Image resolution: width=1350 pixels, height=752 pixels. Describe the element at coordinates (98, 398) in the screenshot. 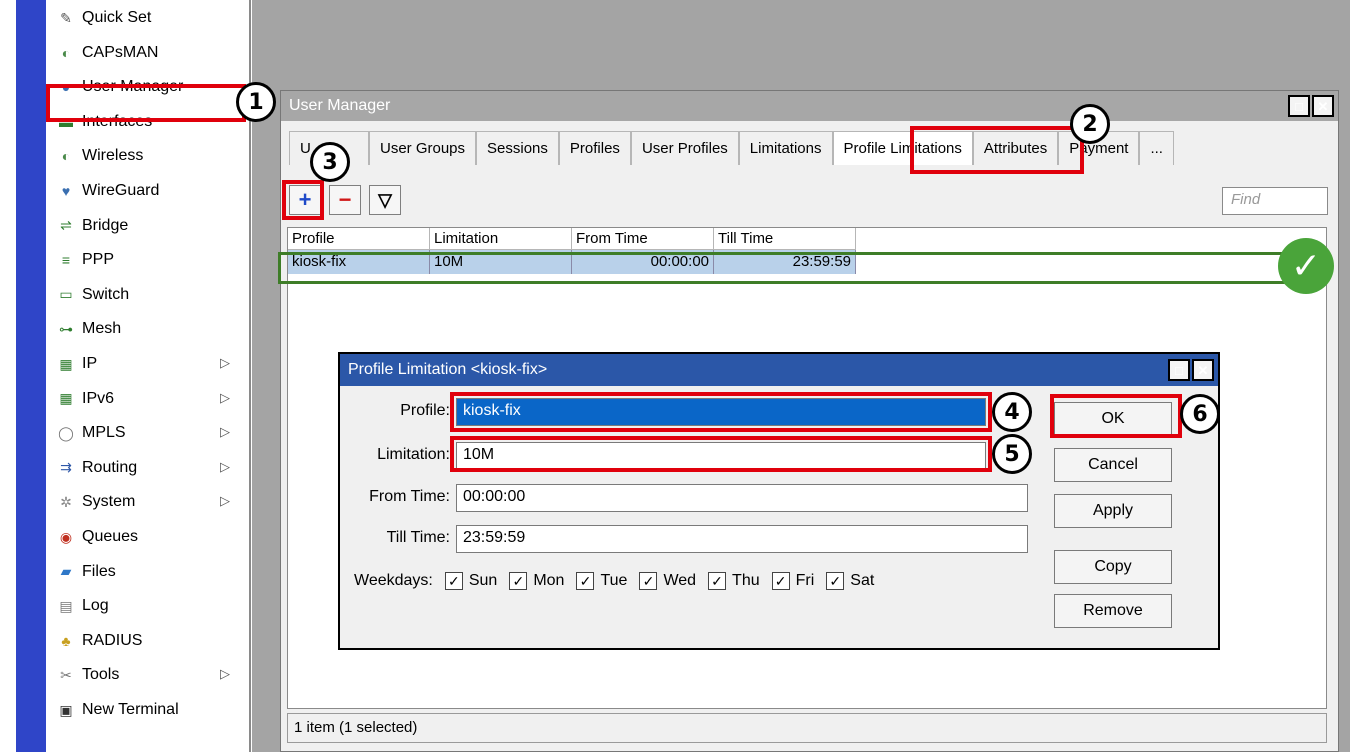

I see `sidebar-item-label: IPv6` at that location.